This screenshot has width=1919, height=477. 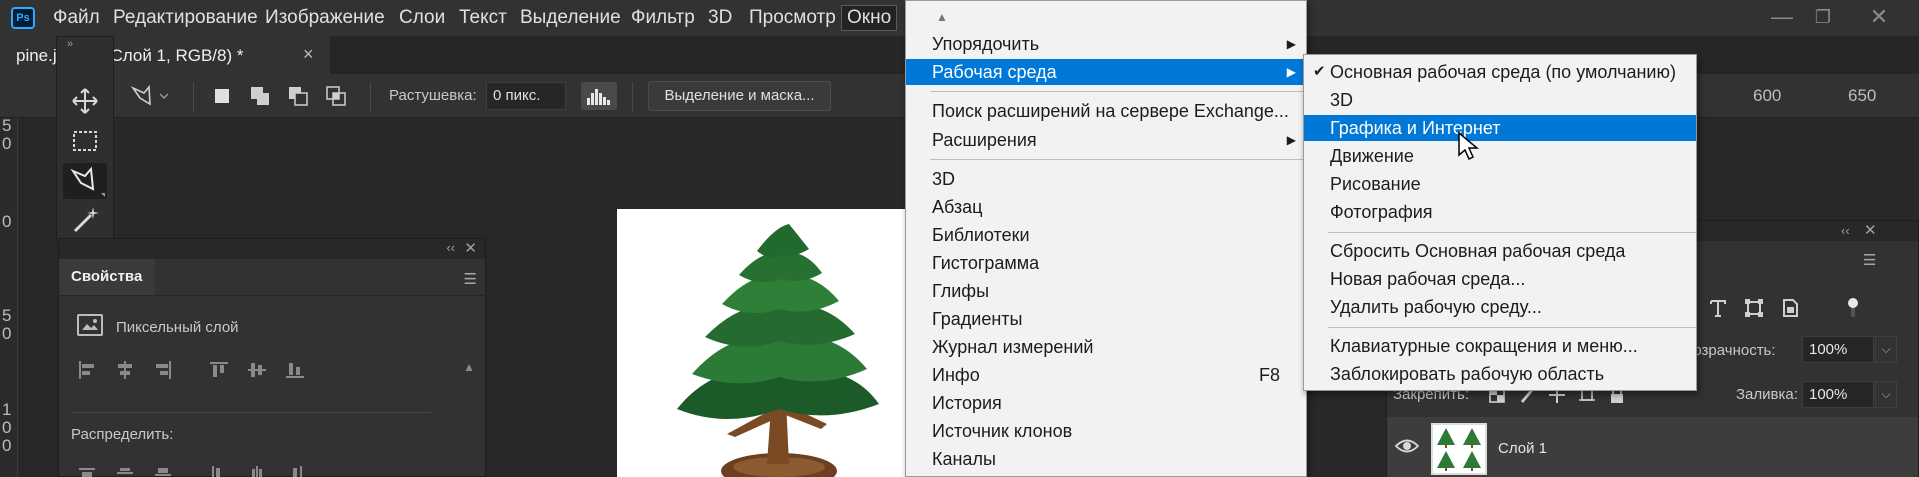 What do you see at coordinates (85, 181) in the screenshot?
I see `polygonal-lasso-tool-icon` at bounding box center [85, 181].